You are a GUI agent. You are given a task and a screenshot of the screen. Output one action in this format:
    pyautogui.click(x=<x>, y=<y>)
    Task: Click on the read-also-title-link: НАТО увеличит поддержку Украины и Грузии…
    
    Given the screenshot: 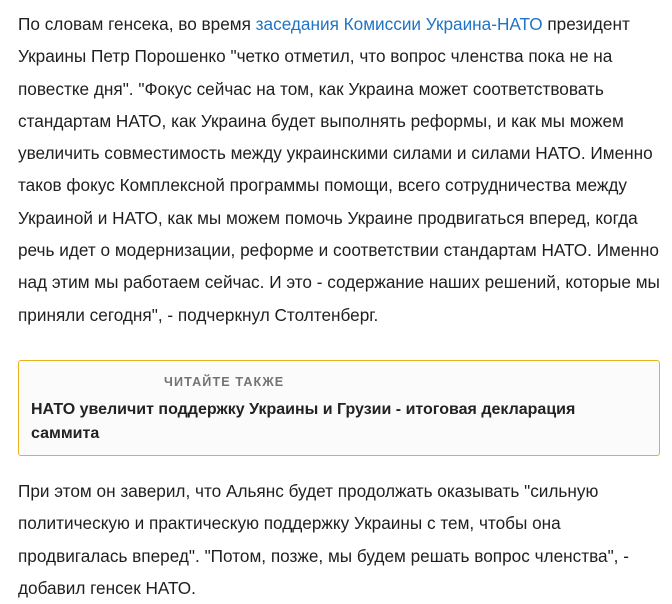 What is the action you would take?
    pyautogui.click(x=336, y=422)
    